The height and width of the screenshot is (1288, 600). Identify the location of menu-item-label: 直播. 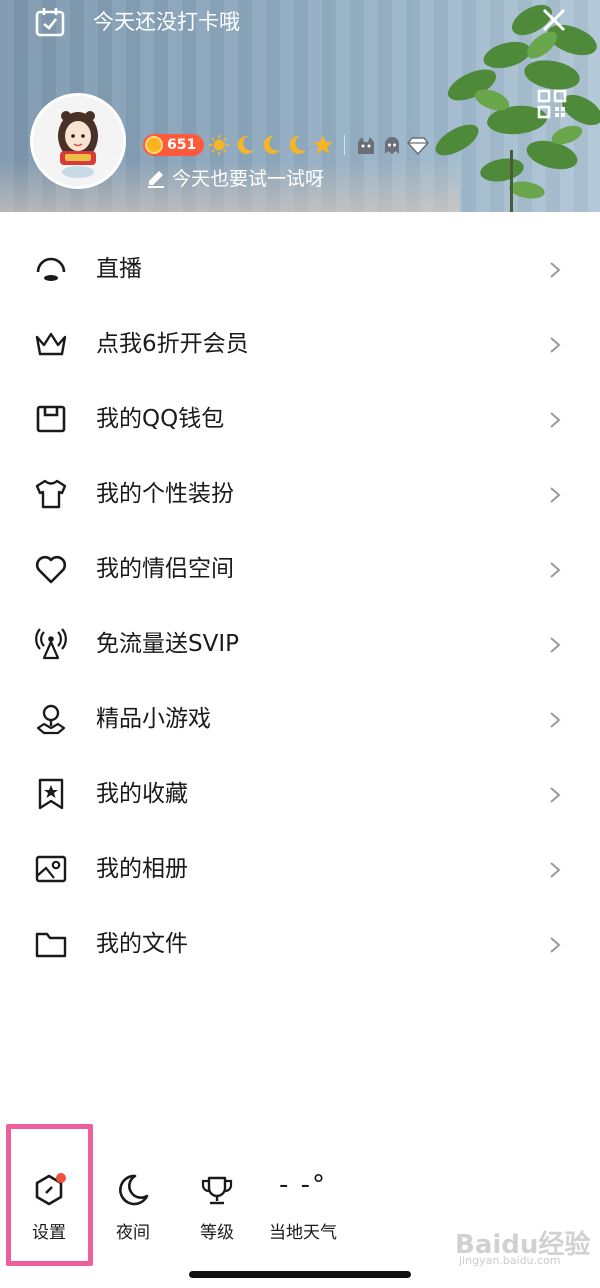
(119, 269).